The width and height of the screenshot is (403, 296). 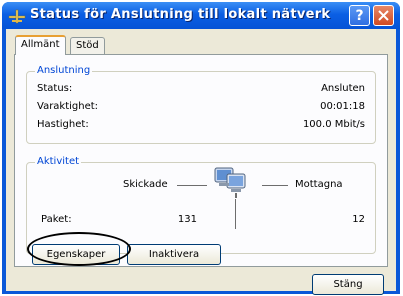 I want to click on received-line, so click(x=275, y=185).